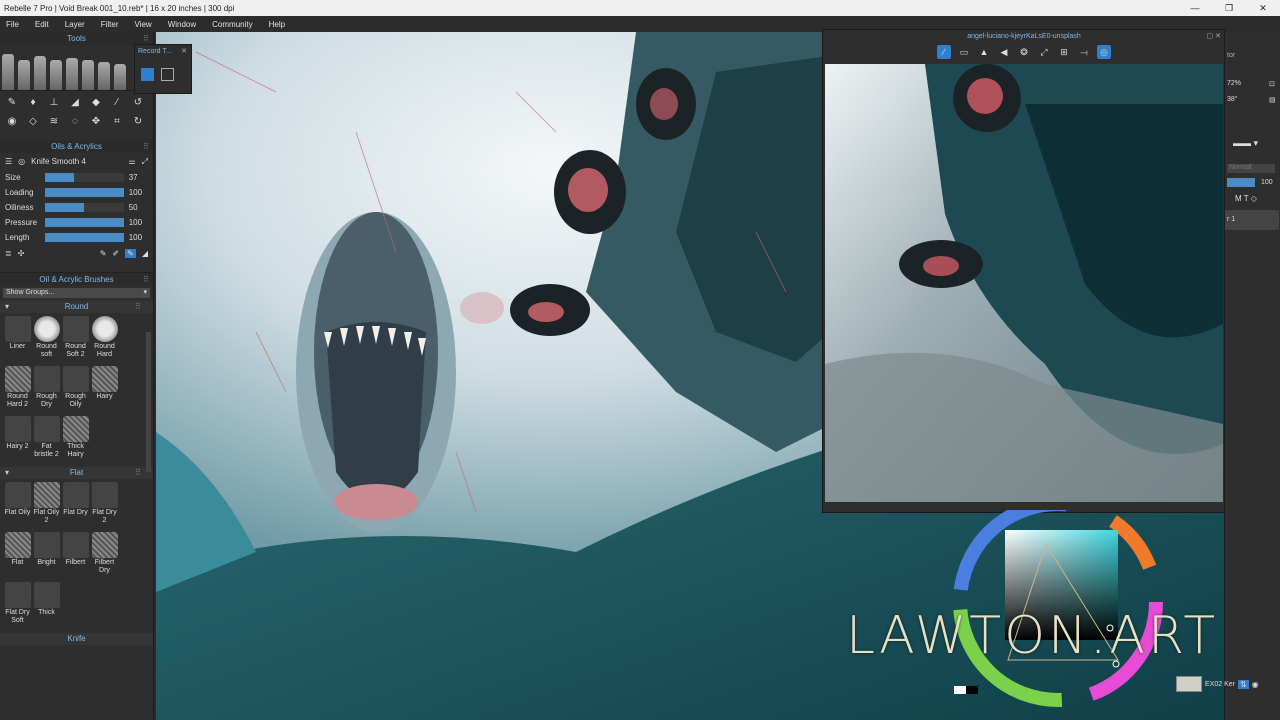 The image size is (1280, 720). What do you see at coordinates (46, 440) in the screenshot?
I see `brush-item: Fat bristle 2` at bounding box center [46, 440].